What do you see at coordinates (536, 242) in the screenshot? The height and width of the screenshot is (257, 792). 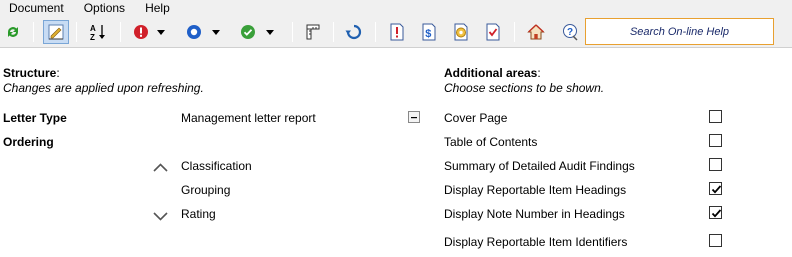 I see `option-label: Display Reportable Item Identifiers` at bounding box center [536, 242].